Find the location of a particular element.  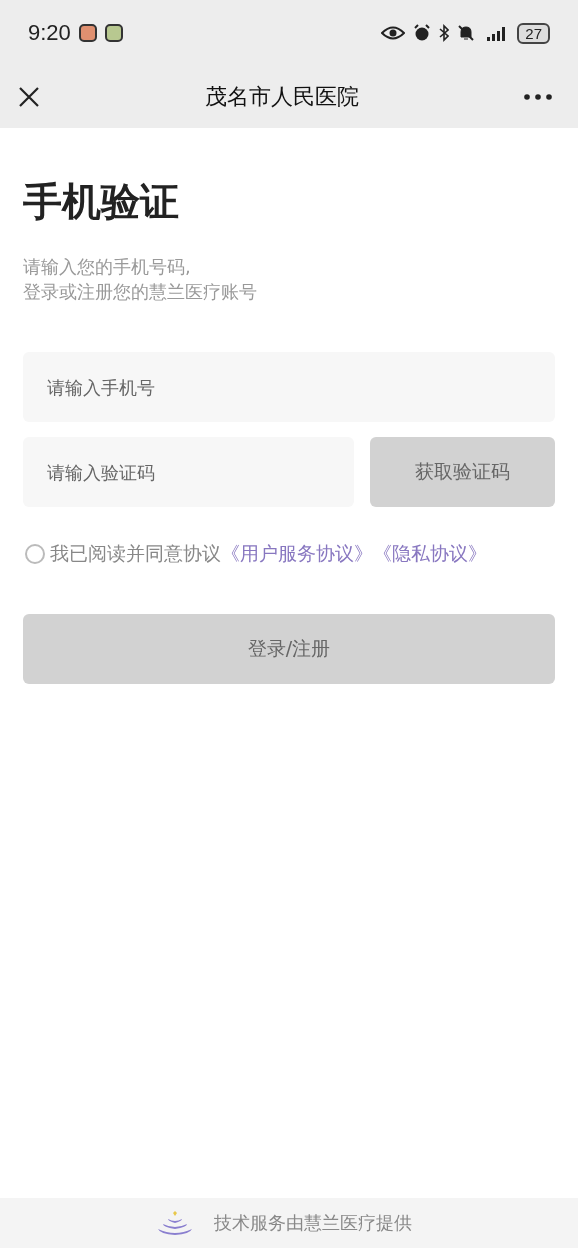

subtitle-line: 登录或注册您的慧兰医疗账号 is located at coordinates (140, 292).